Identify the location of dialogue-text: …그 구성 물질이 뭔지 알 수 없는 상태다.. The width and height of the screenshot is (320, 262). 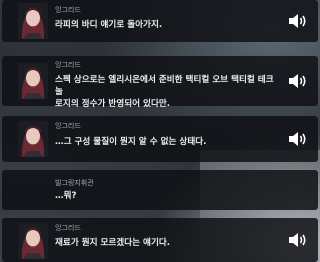
(131, 142).